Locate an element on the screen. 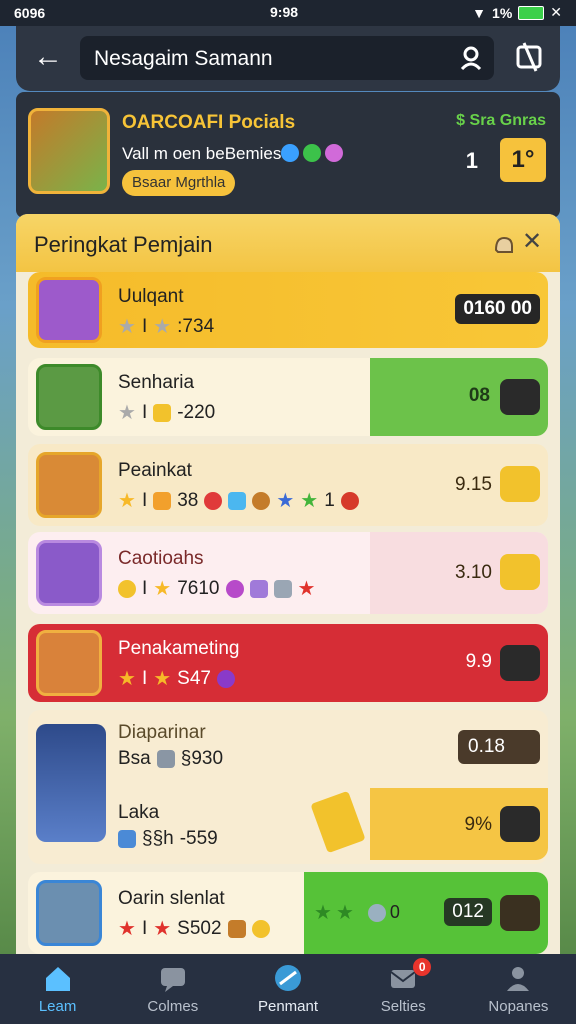 This screenshot has height=1024, width=576. nav-item-penmant: Penmant is located at coordinates (287, 989).